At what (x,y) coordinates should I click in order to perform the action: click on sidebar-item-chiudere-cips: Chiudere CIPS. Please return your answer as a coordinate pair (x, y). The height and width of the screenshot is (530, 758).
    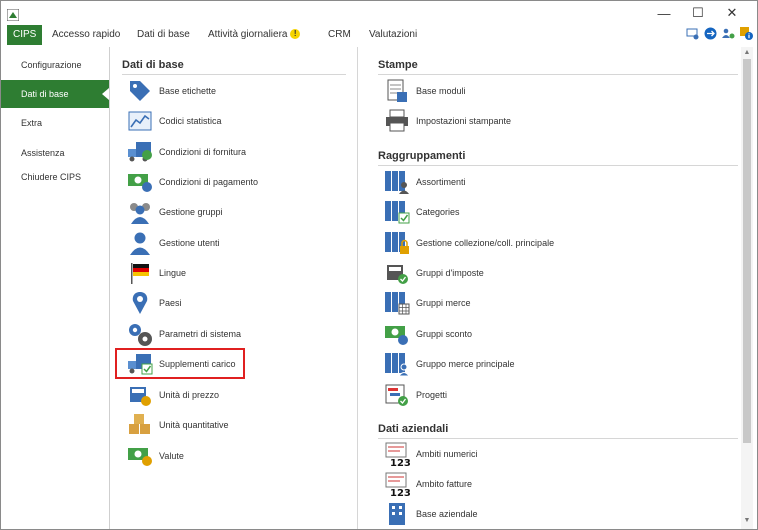
    Looking at the image, I should click on (55, 177).